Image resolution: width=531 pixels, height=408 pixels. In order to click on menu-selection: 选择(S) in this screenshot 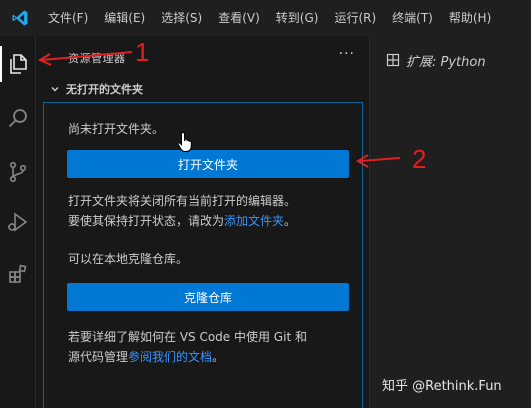, I will do `click(181, 18)`.